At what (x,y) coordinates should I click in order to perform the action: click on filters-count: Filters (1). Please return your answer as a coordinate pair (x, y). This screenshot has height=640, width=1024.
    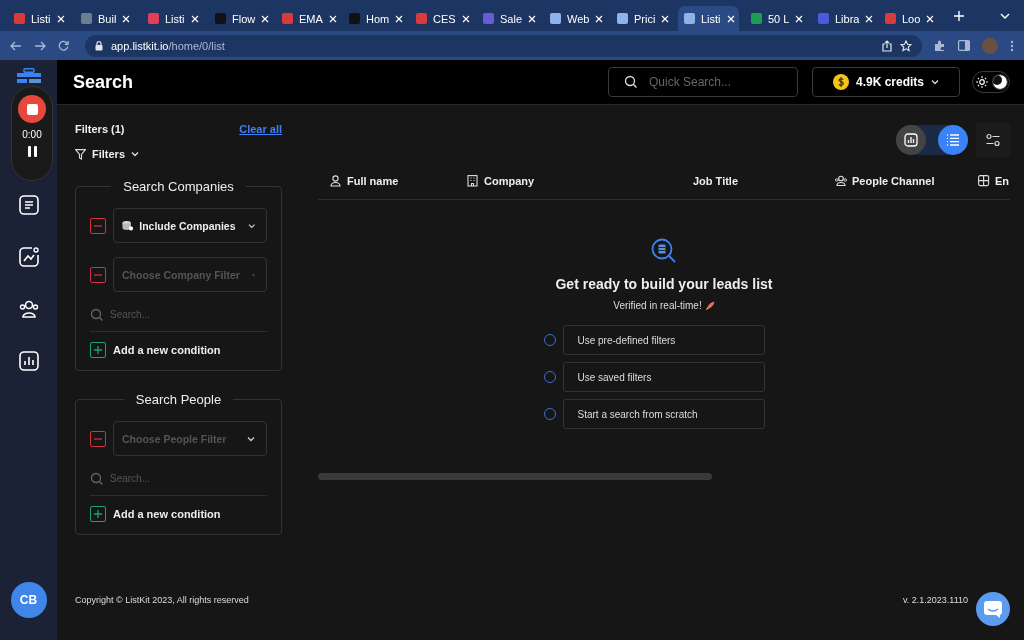
    Looking at the image, I should click on (100, 129).